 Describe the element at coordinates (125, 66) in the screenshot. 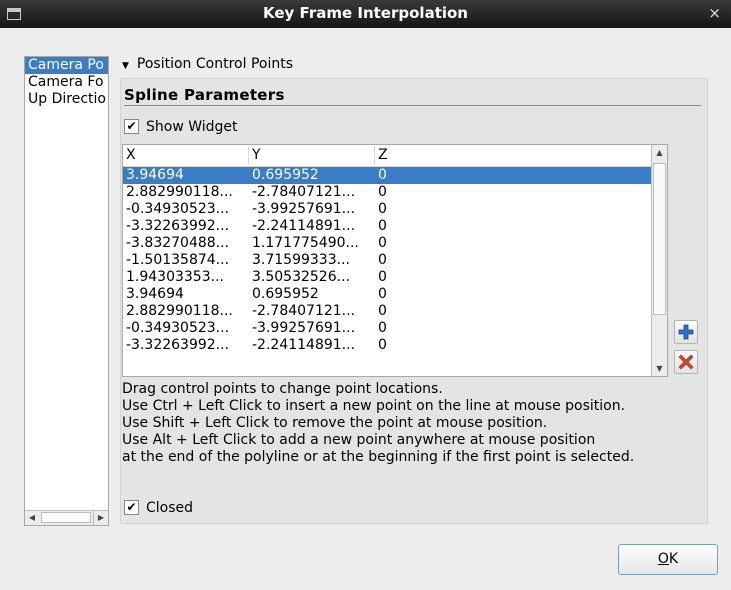

I see `collapse-triangle-icon: ▼` at that location.